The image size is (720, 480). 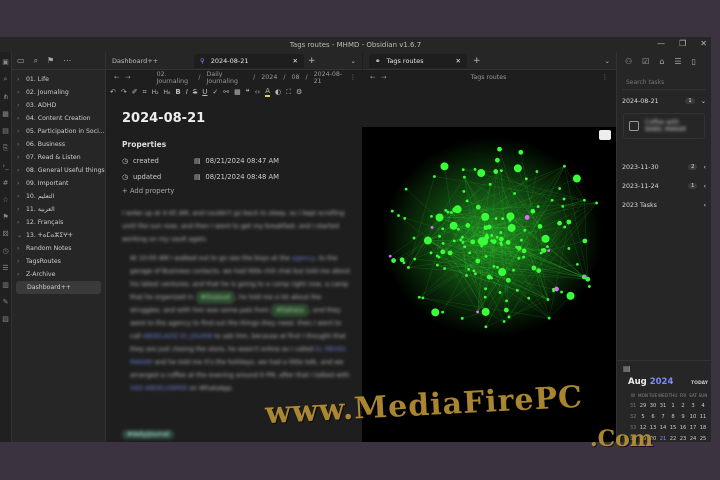 What do you see at coordinates (226, 92) in the screenshot?
I see `link-icon: ⚯` at bounding box center [226, 92].